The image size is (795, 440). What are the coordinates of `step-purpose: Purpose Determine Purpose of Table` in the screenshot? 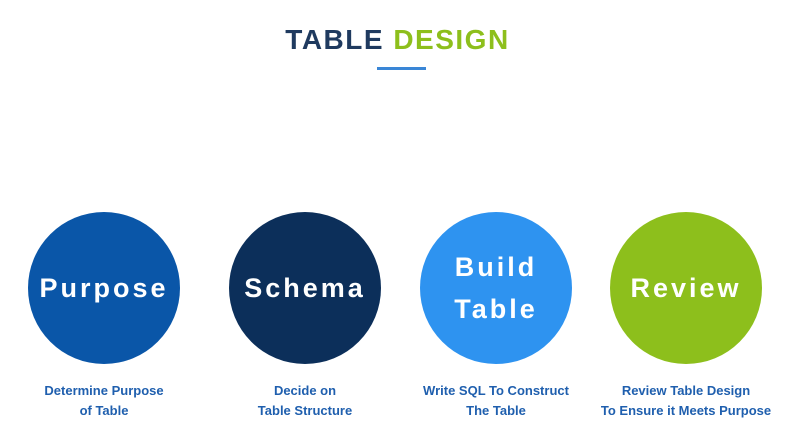 It's located at (104, 316).